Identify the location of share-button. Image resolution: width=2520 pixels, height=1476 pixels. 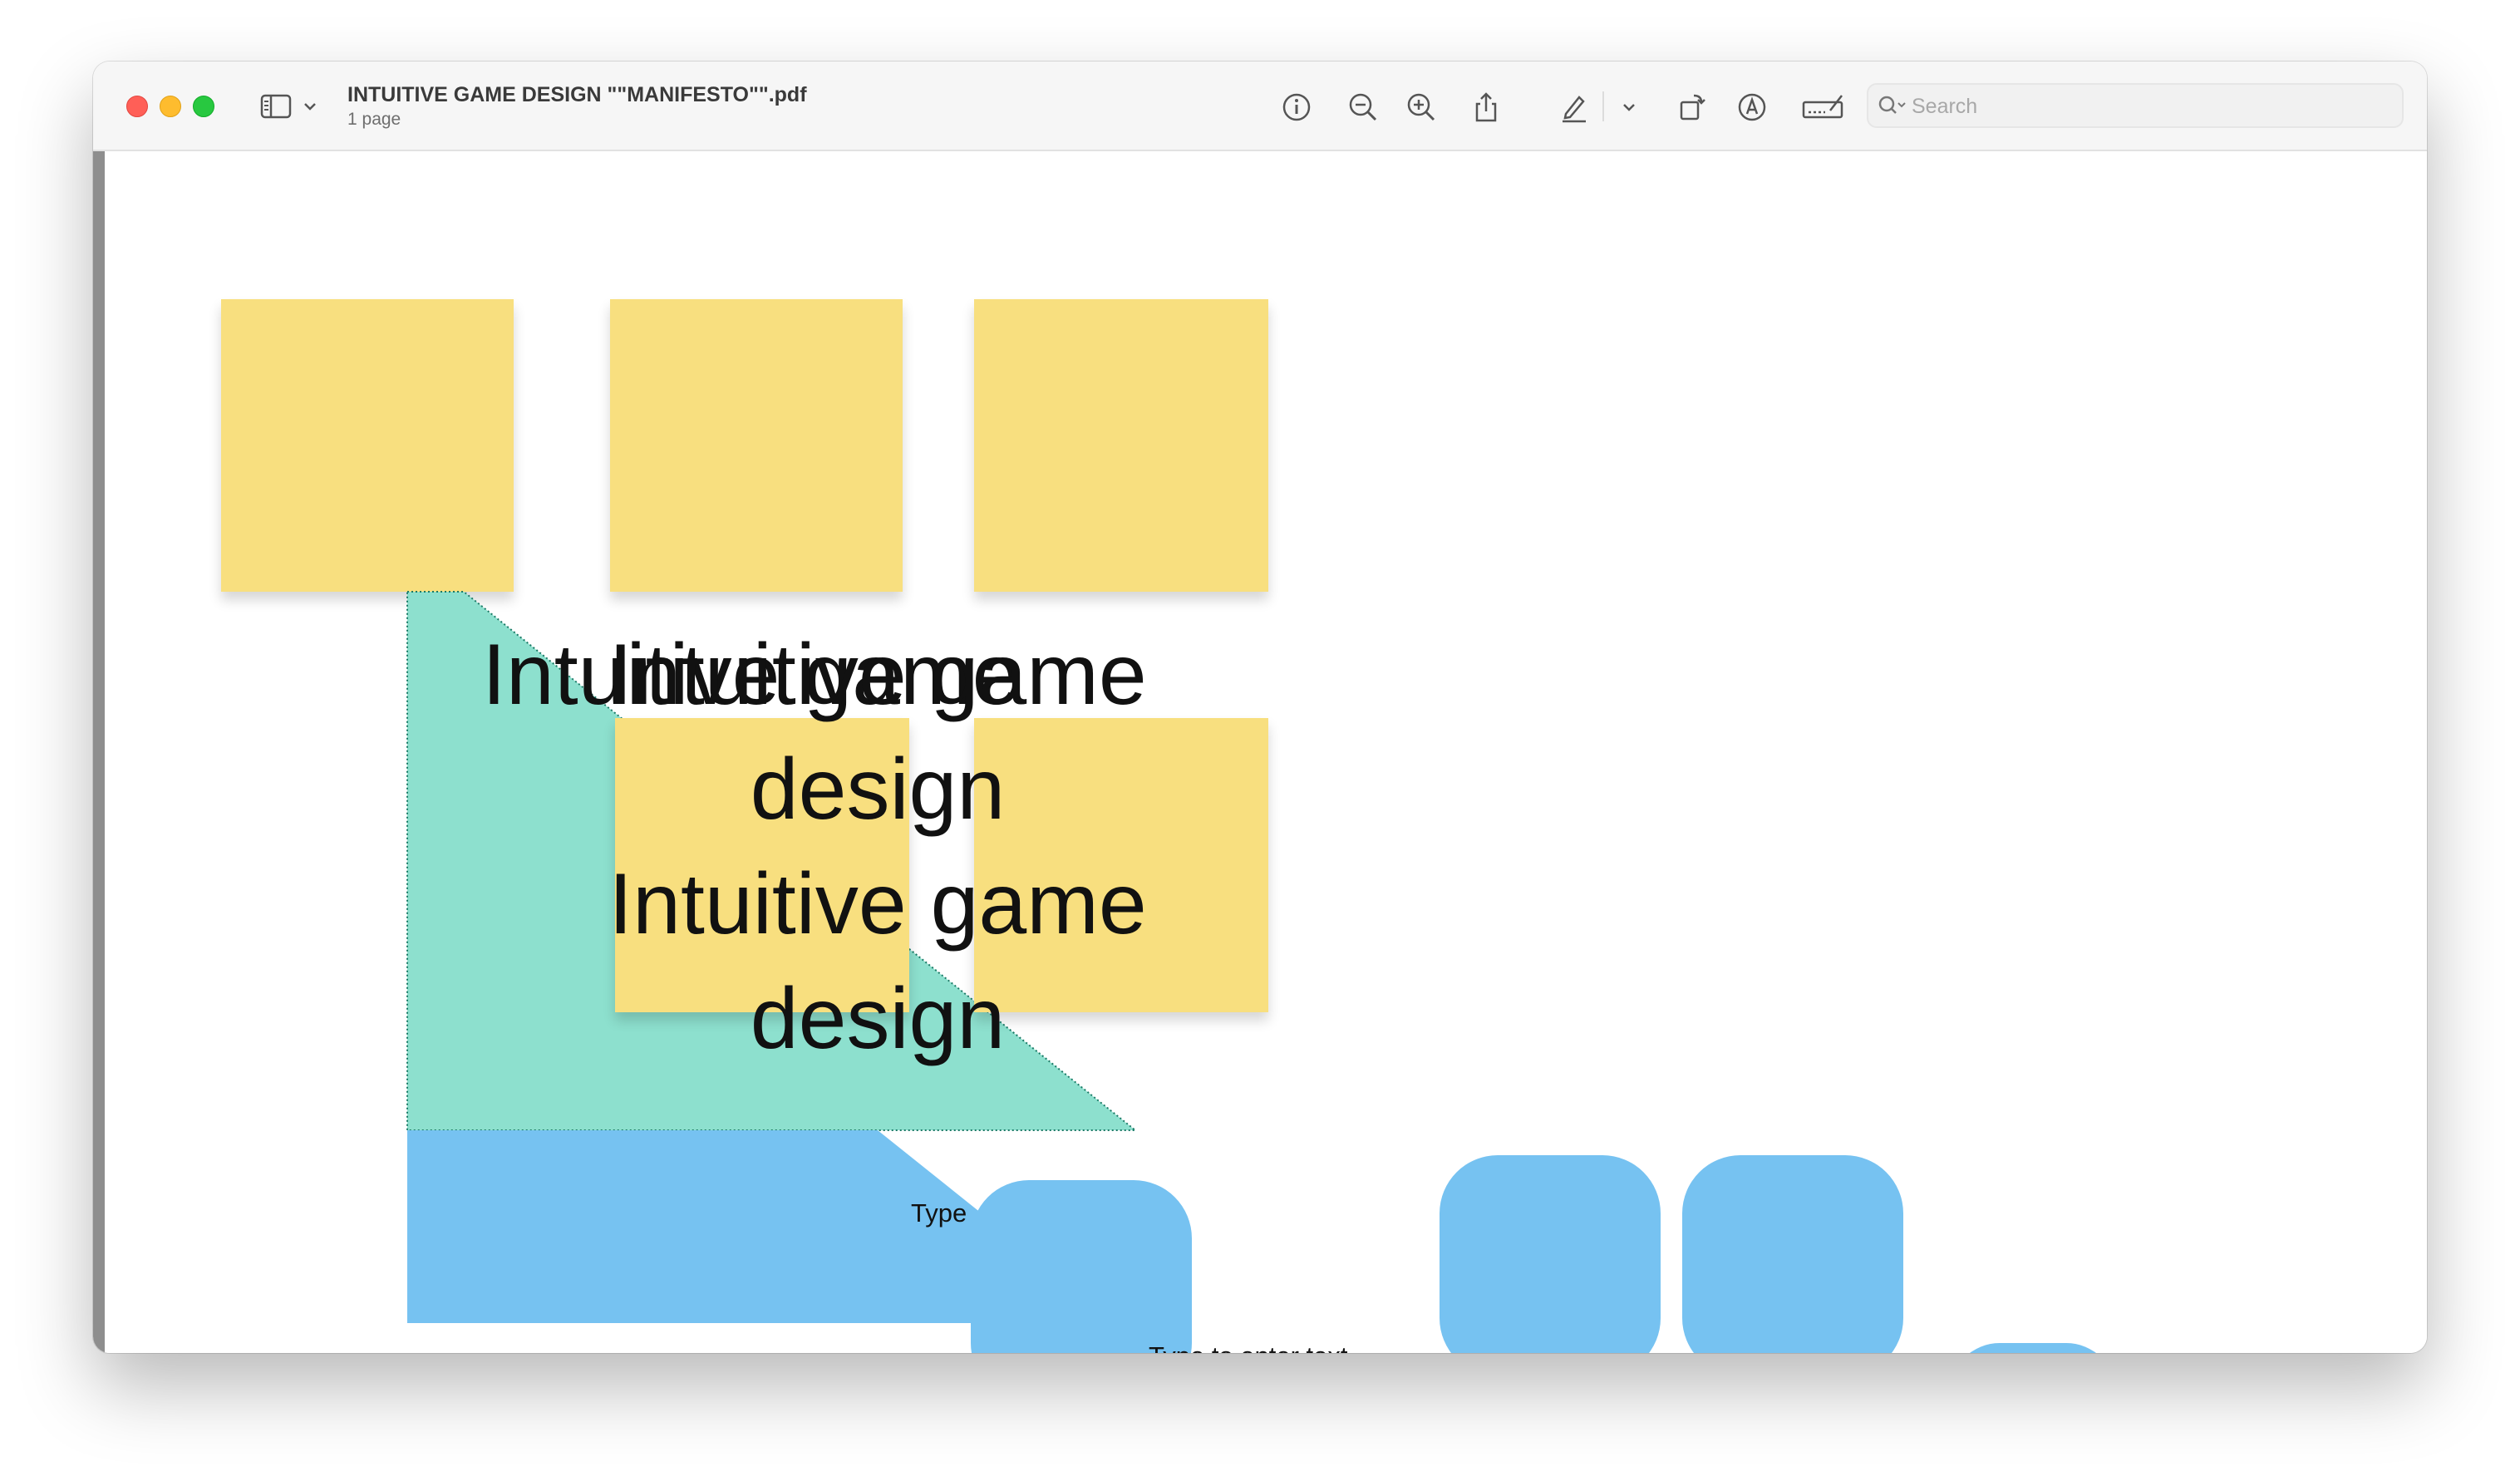
(1486, 107).